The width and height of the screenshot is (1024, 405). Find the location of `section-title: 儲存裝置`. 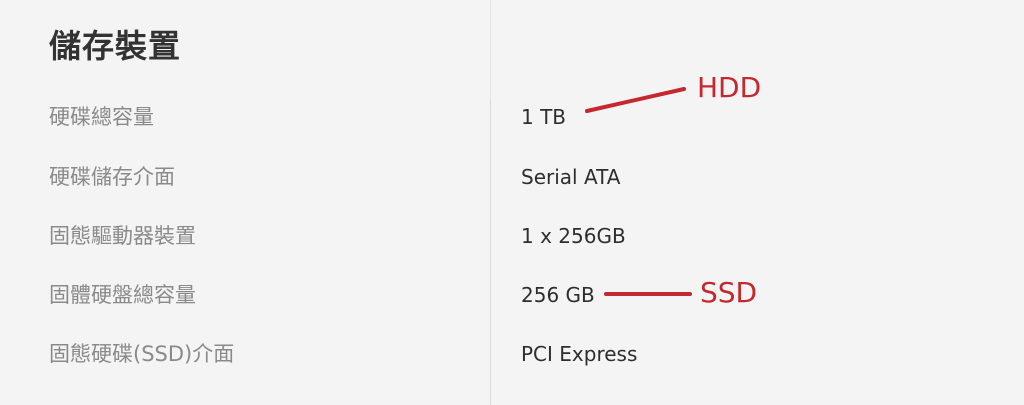

section-title: 儲存裝置 is located at coordinates (115, 46).